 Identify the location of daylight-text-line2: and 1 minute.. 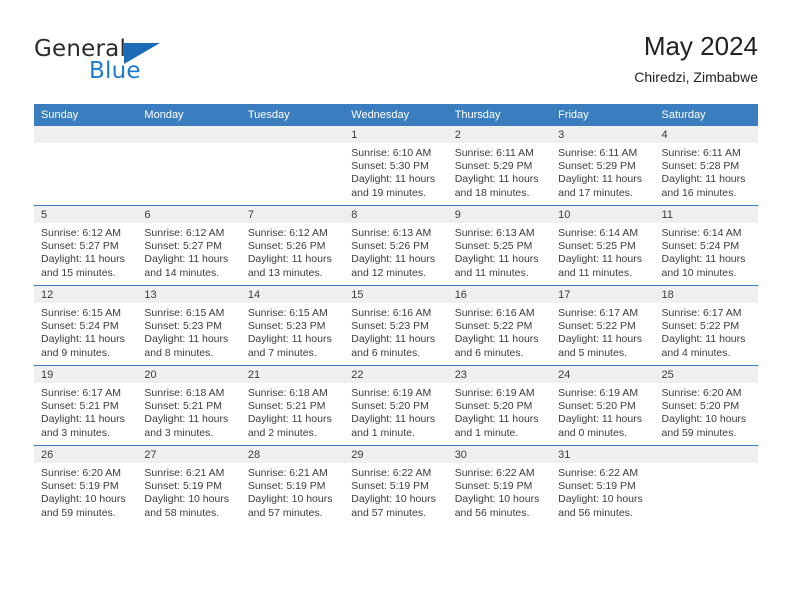
(486, 432).